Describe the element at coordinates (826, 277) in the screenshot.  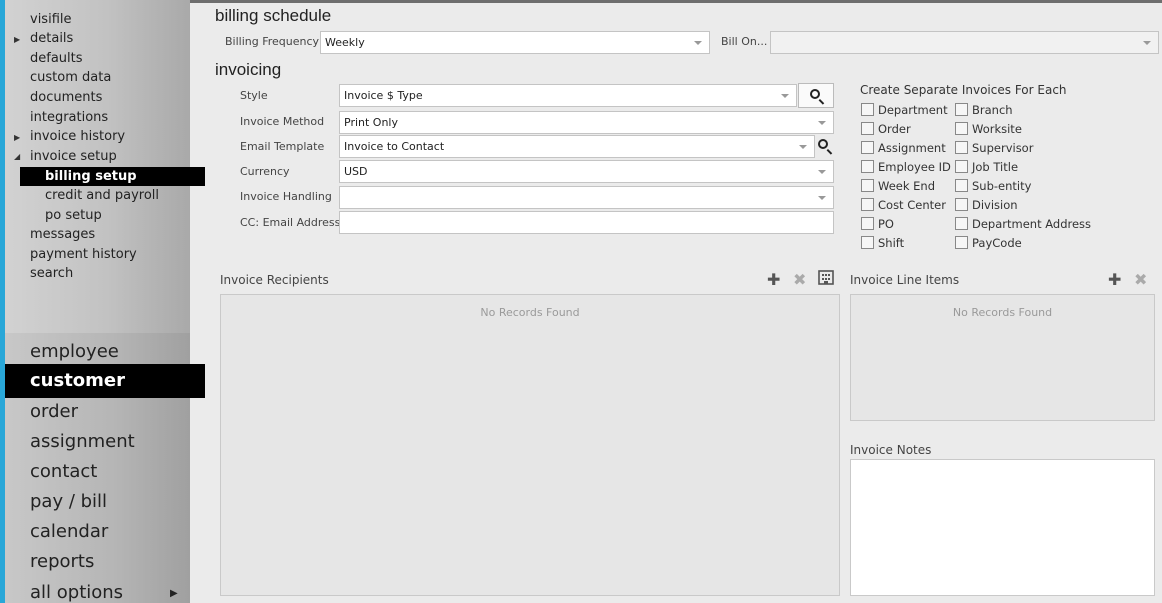
I see `building-icon` at that location.